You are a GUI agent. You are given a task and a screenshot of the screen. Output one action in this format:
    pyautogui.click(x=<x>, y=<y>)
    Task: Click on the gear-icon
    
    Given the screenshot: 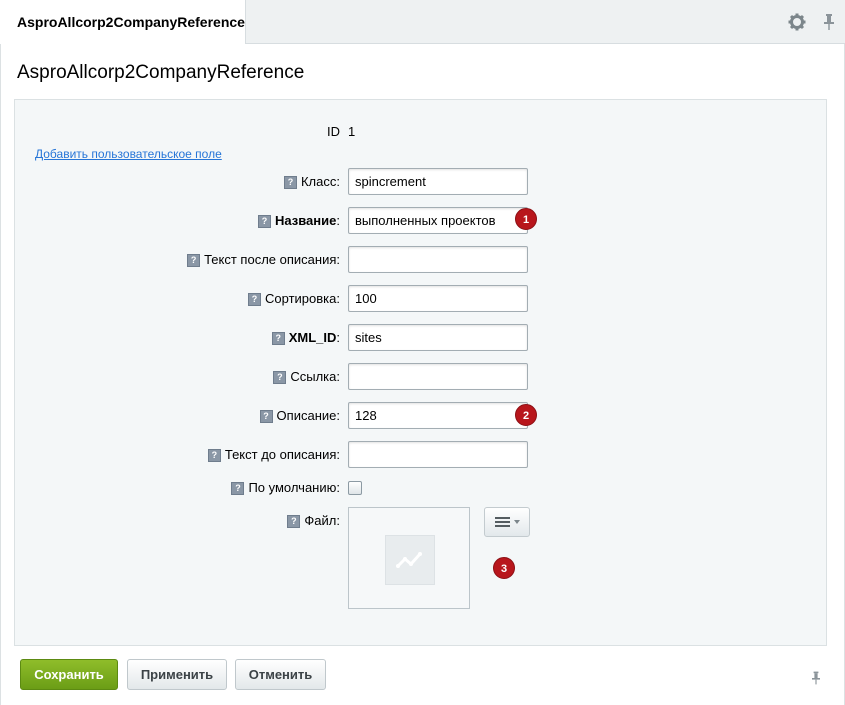 What is the action you would take?
    pyautogui.click(x=797, y=22)
    